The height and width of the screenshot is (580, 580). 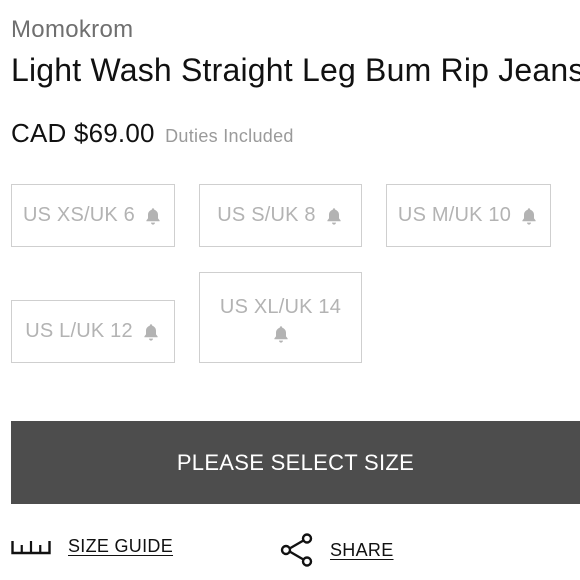 What do you see at coordinates (79, 331) in the screenshot?
I see `size-label: US L/UK 12` at bounding box center [79, 331].